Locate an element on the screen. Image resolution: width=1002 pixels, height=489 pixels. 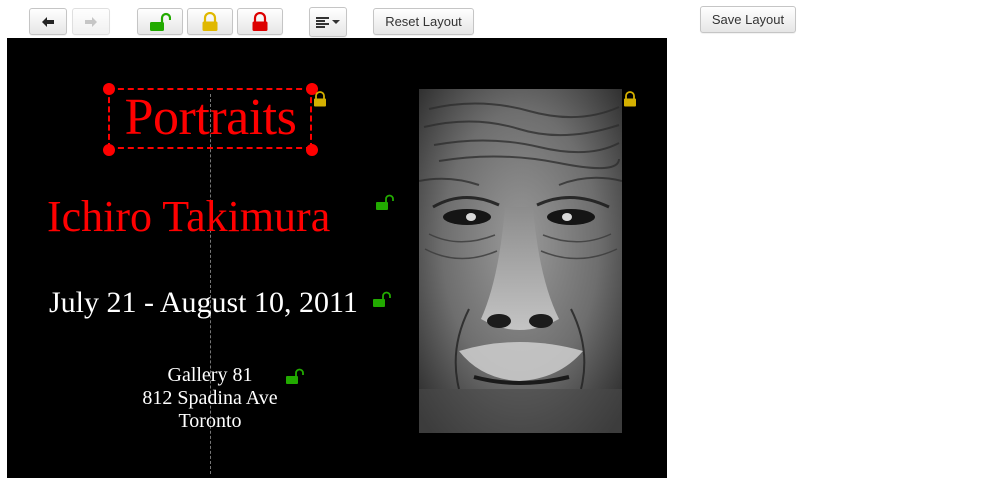
venue-city: Toronto is located at coordinates (210, 421).